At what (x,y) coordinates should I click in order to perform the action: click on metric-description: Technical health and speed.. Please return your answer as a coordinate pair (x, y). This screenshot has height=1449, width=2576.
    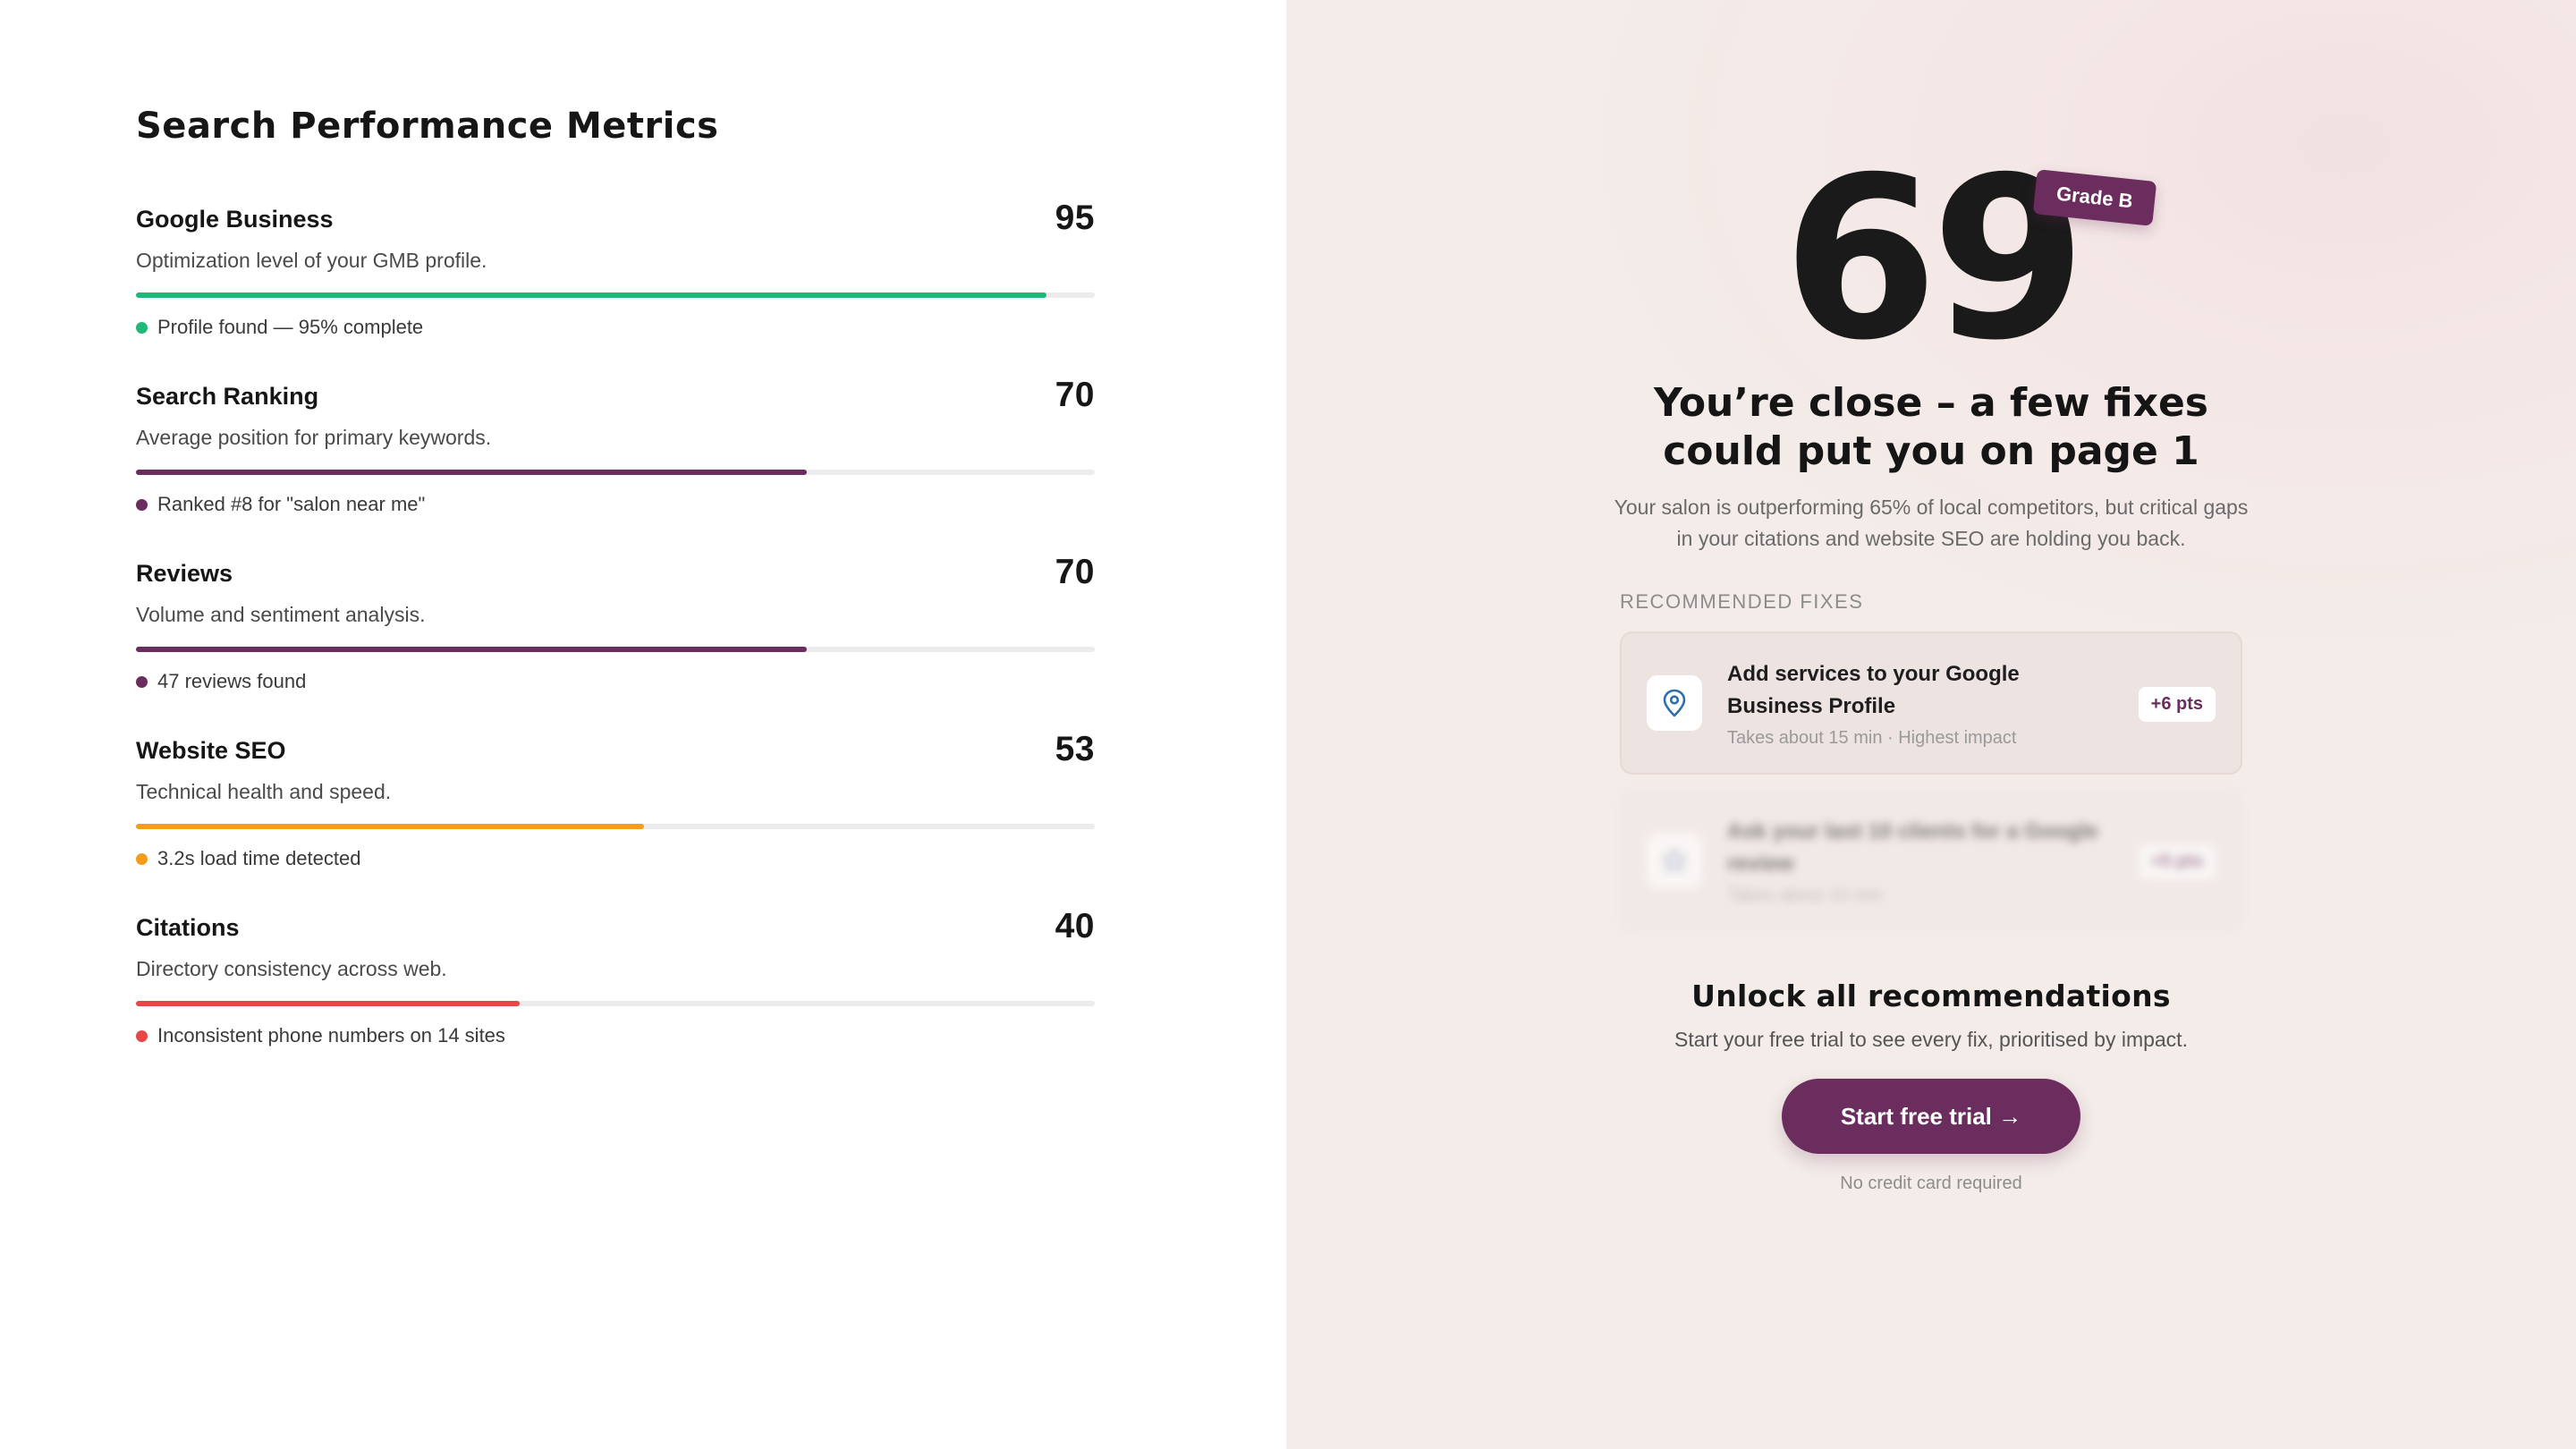
    Looking at the image, I should click on (264, 791).